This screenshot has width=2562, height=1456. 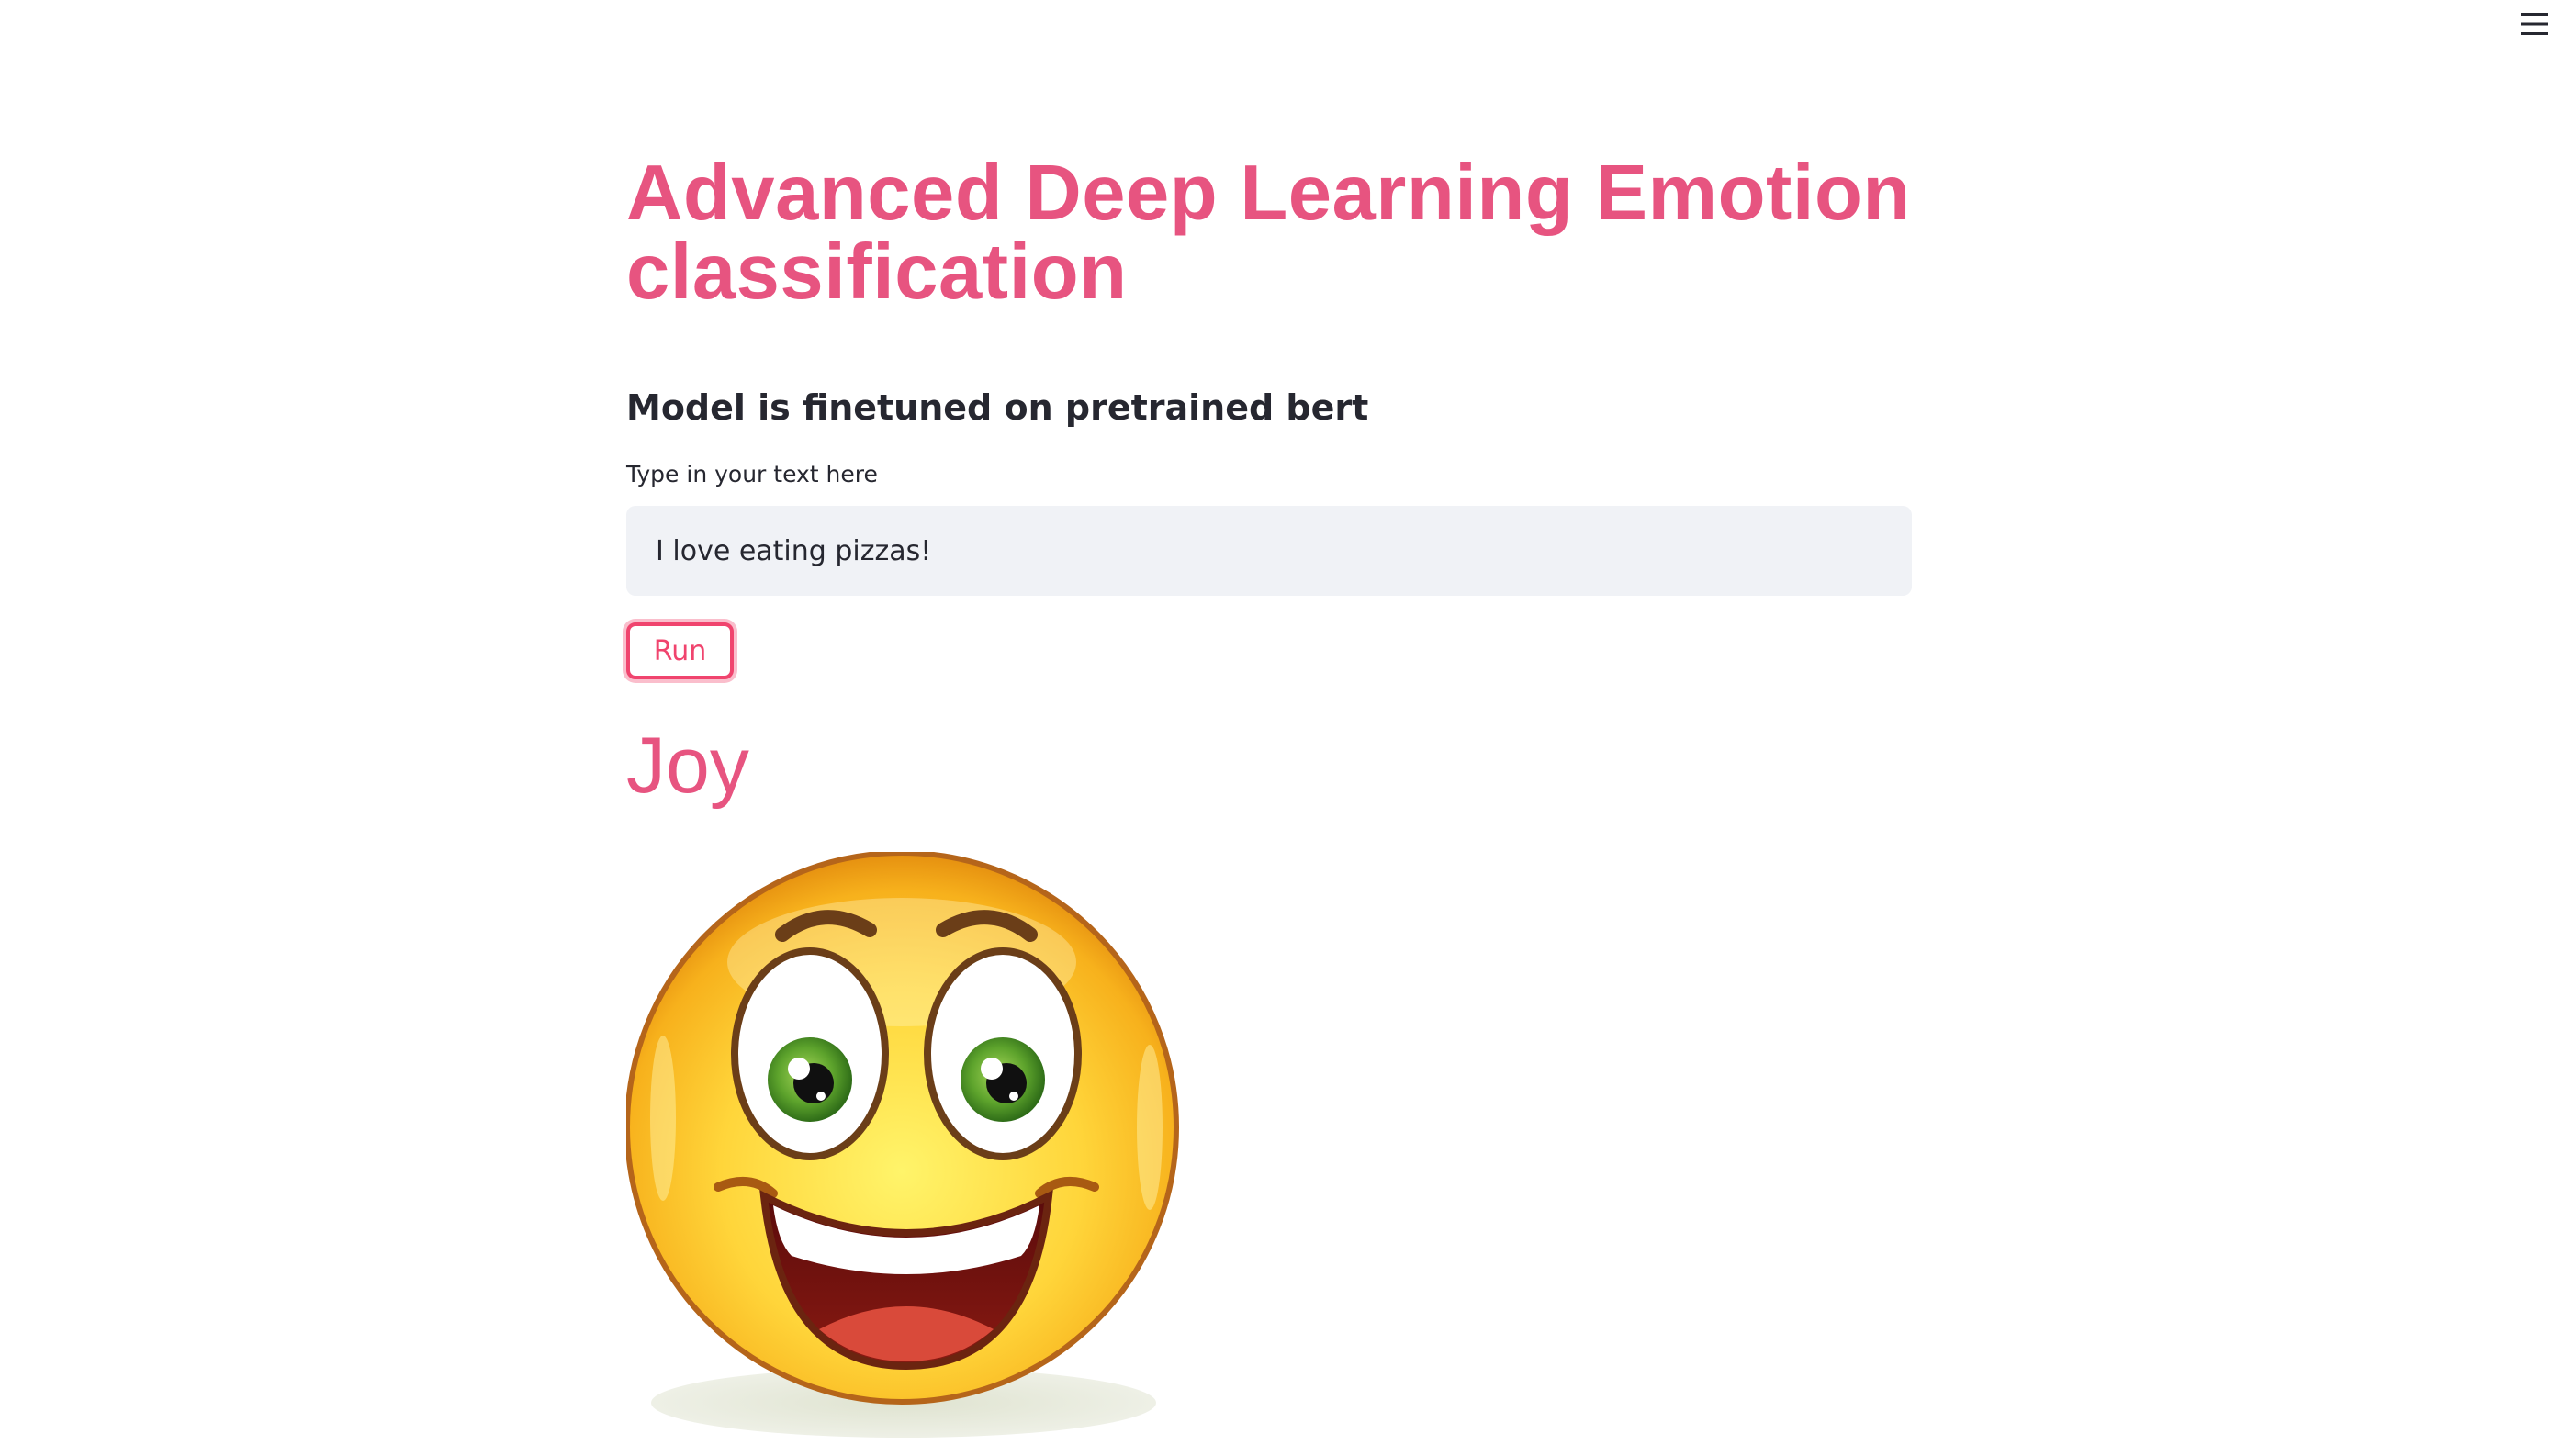 I want to click on hamburger-menu-icon, so click(x=2535, y=24).